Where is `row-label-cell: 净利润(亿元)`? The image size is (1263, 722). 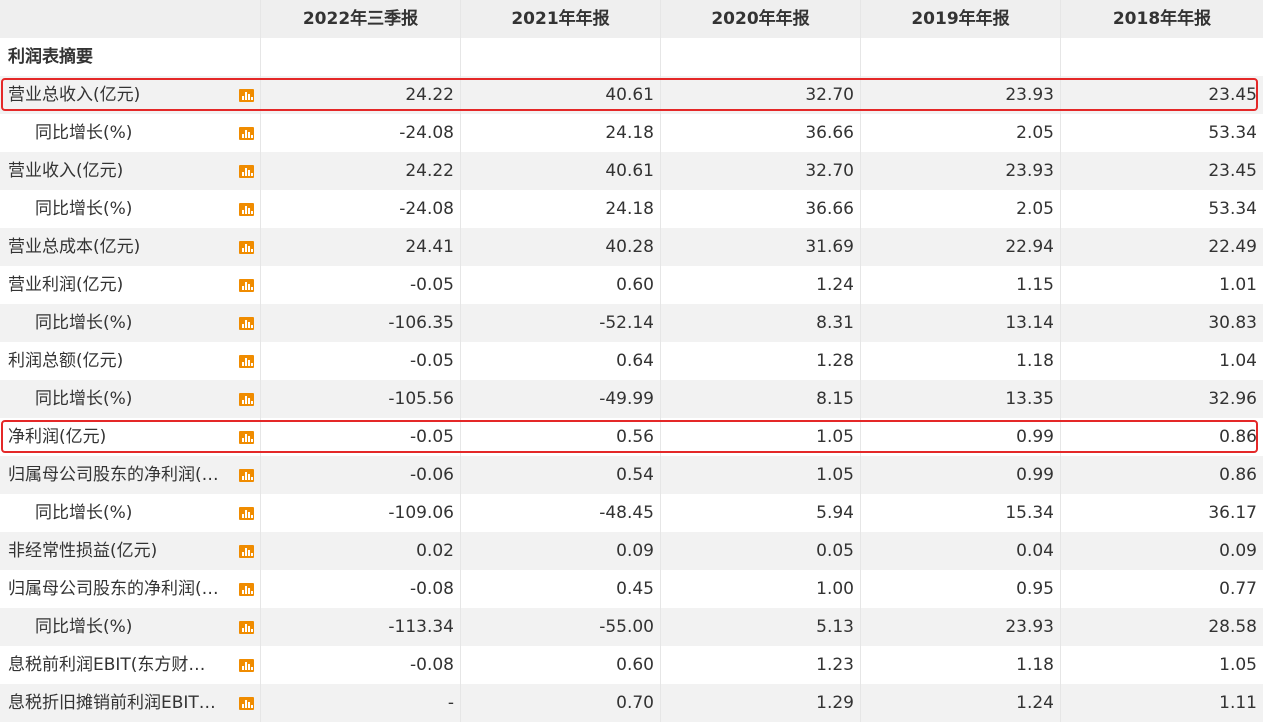
row-label-cell: 净利润(亿元) is located at coordinates (130, 437).